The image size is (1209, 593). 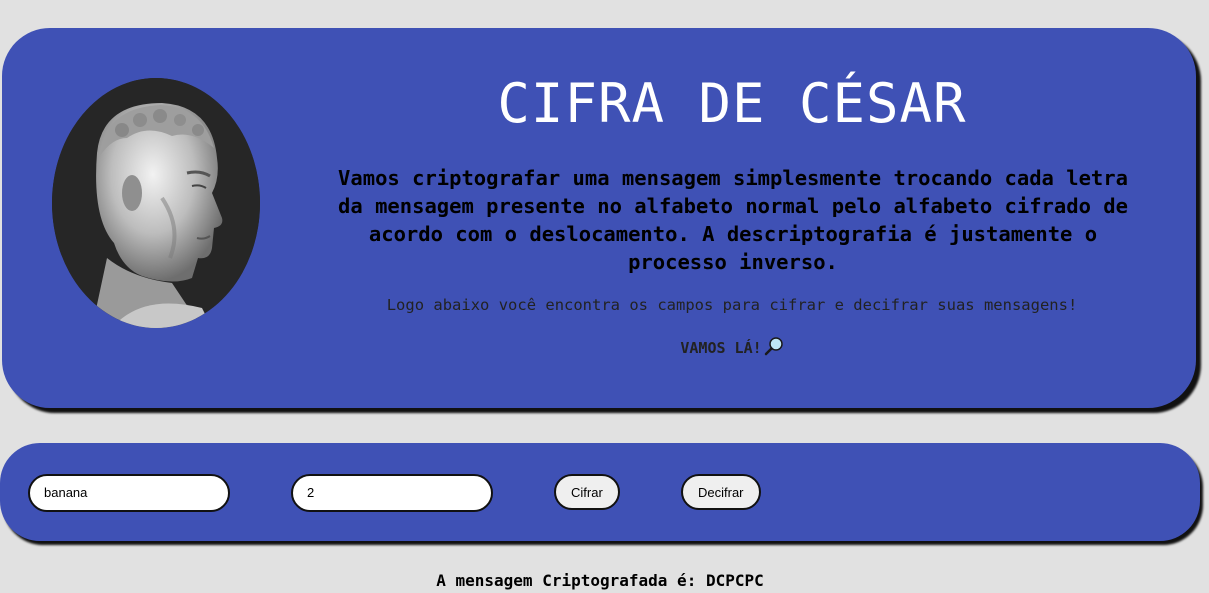 I want to click on magnifying-glass-icon, so click(x=774, y=348).